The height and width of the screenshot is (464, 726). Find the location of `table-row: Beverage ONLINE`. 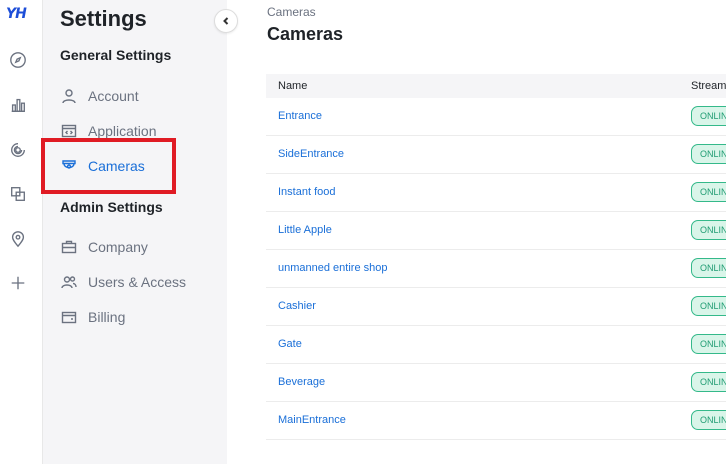

table-row: Beverage ONLINE is located at coordinates (496, 383).